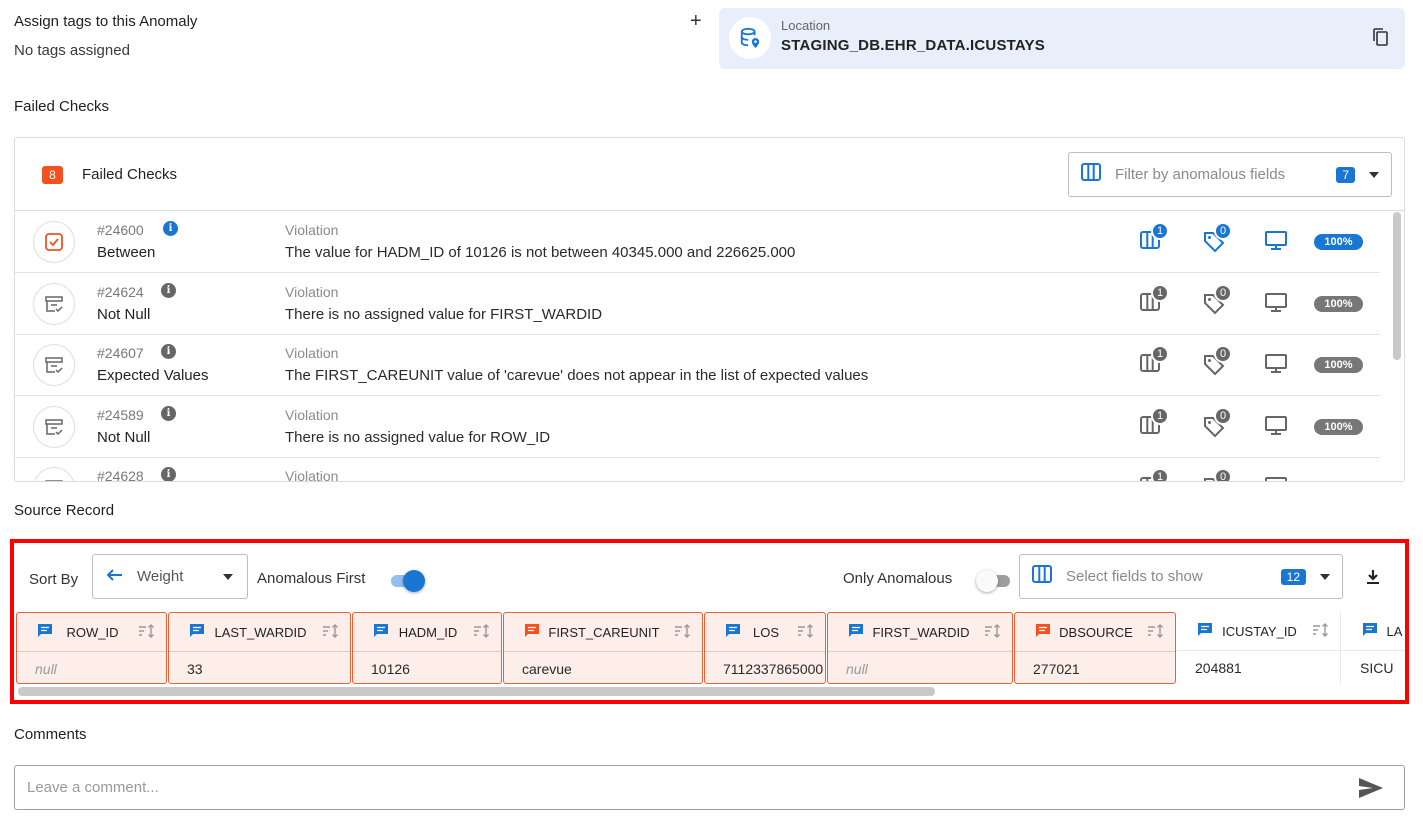 The image size is (1423, 820). What do you see at coordinates (427, 632) in the screenshot?
I see `column-header: HADM_ID` at bounding box center [427, 632].